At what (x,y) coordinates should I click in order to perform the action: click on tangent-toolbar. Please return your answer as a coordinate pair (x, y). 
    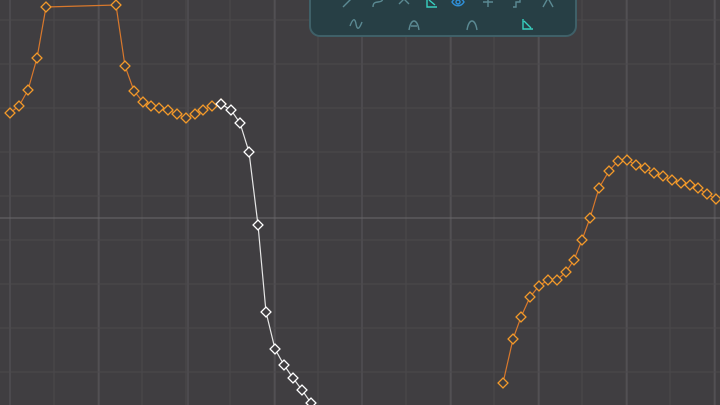
    Looking at the image, I should click on (443, 18).